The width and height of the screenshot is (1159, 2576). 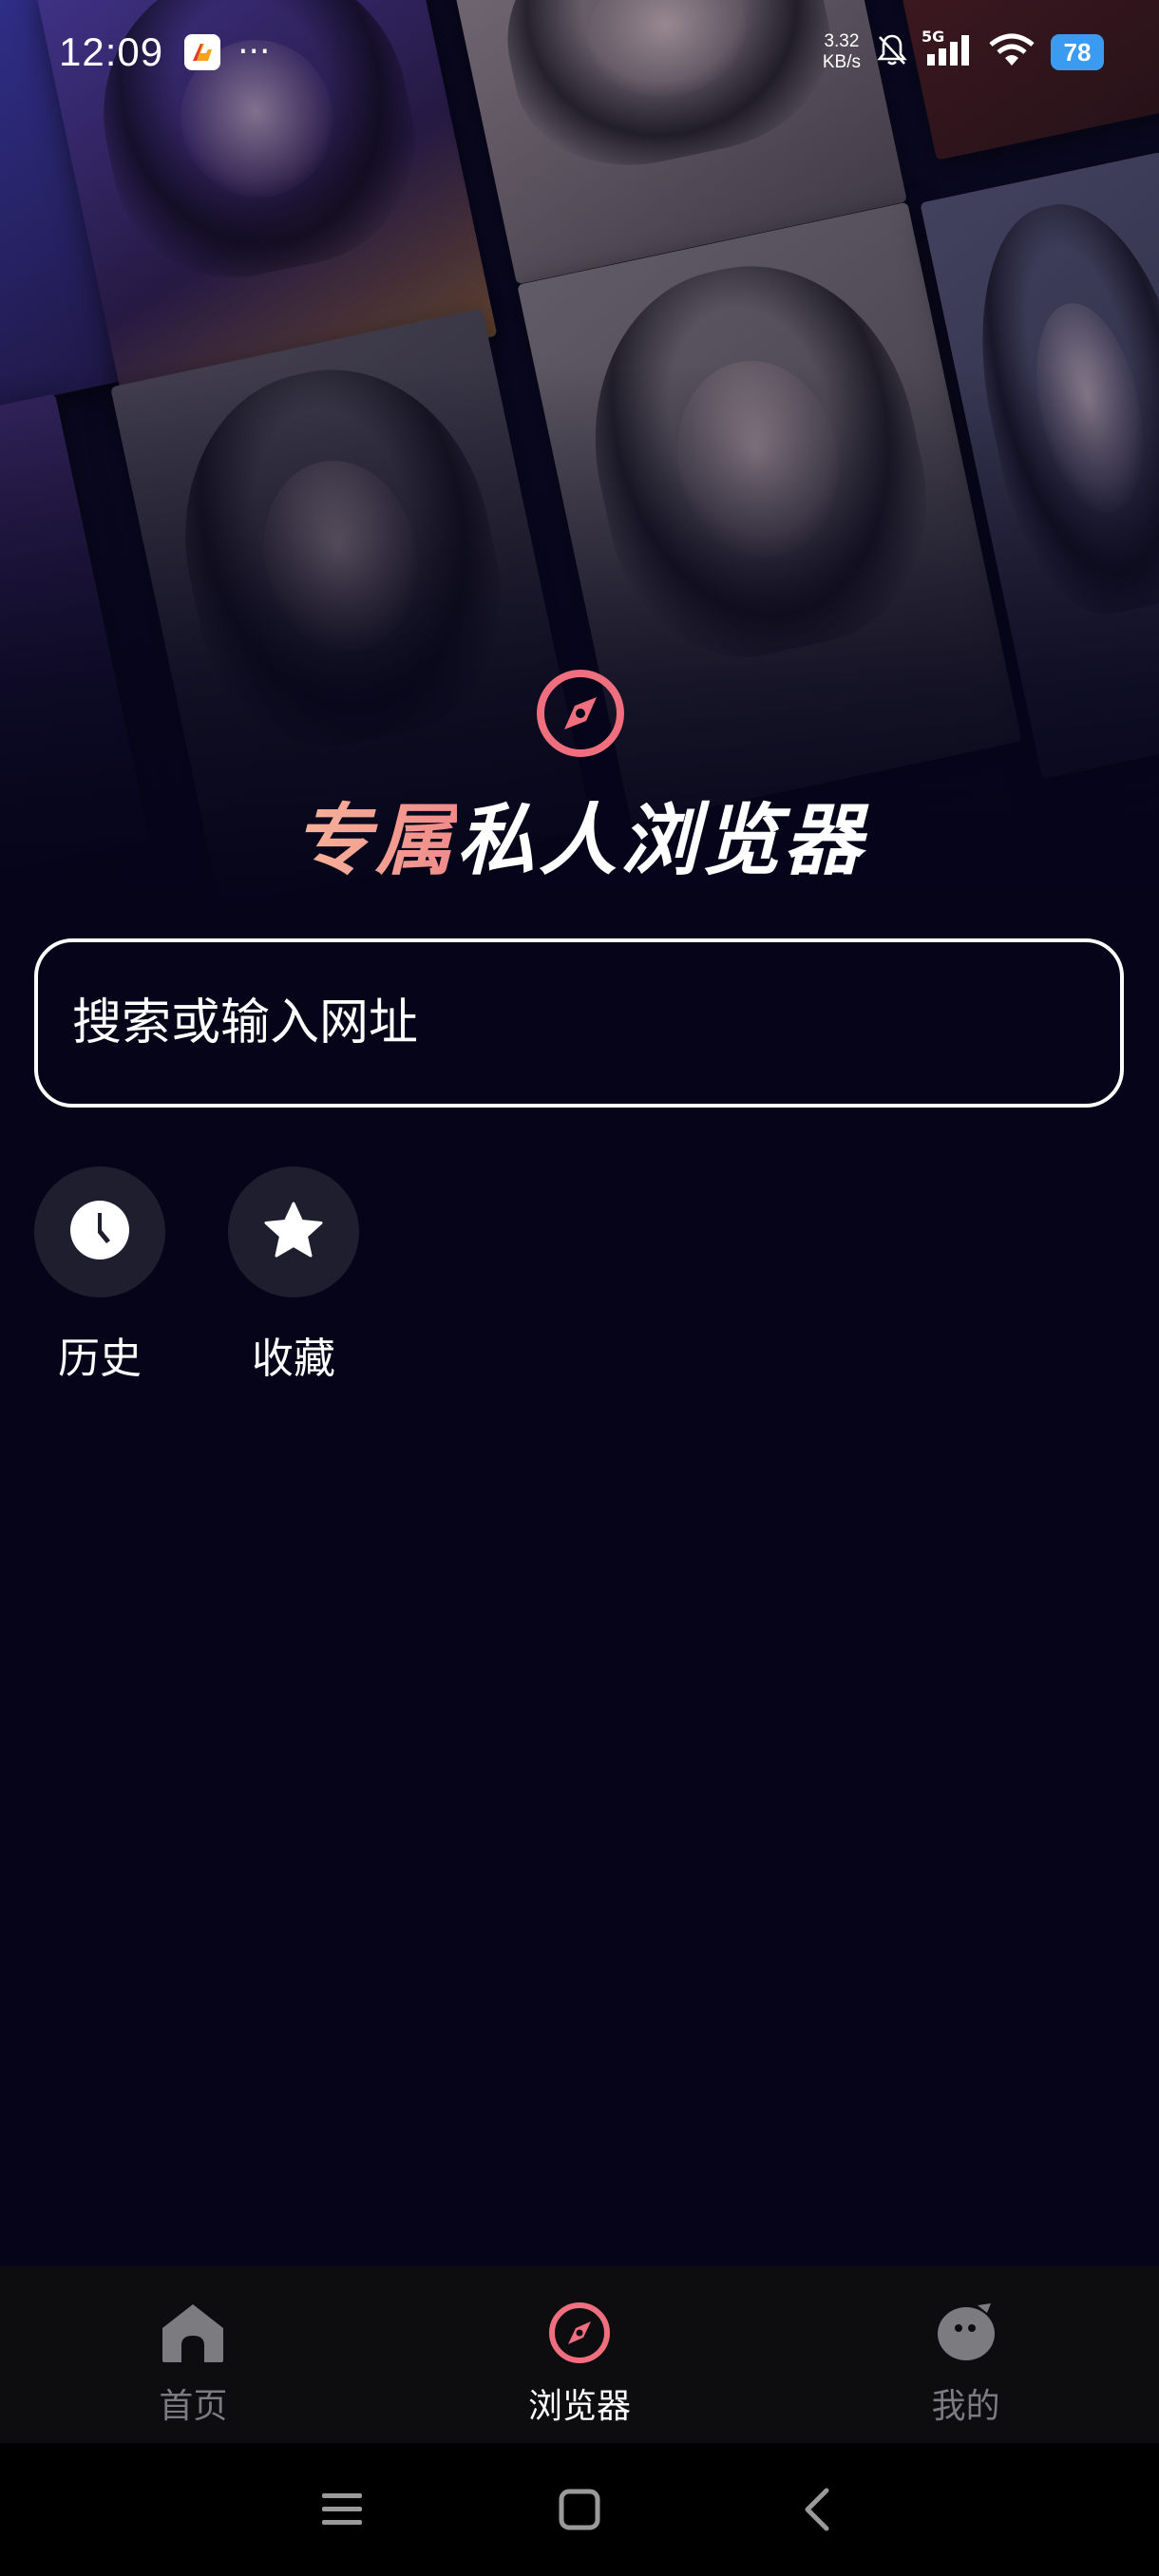 What do you see at coordinates (202, 52) in the screenshot?
I see `notification-app-icon` at bounding box center [202, 52].